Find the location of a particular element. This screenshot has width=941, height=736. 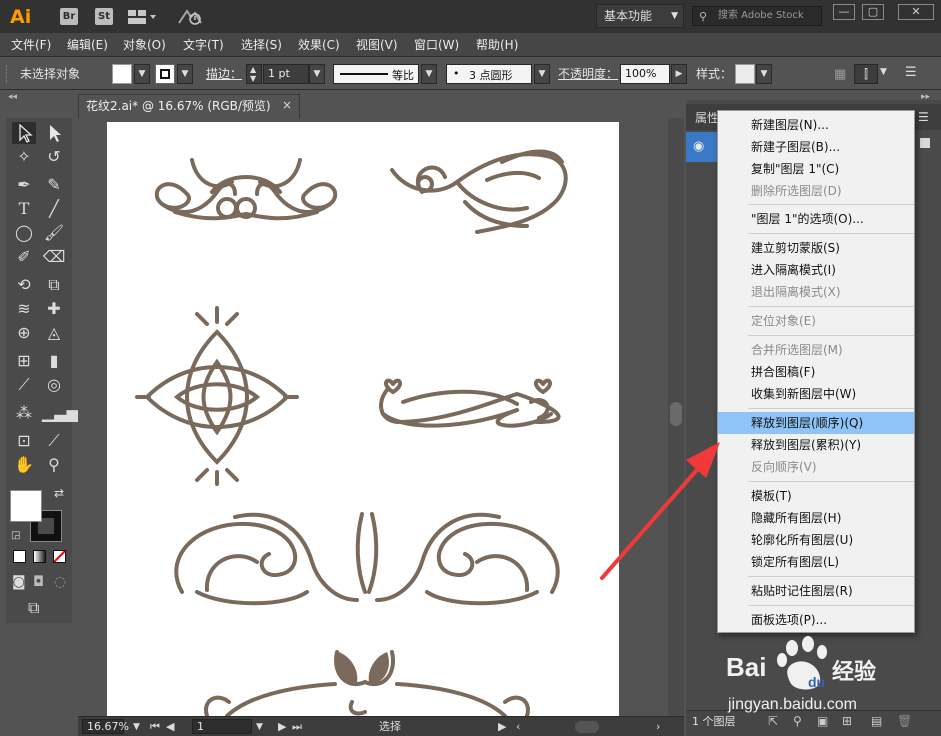

swap-fill-stroke-icon: ⇄ is located at coordinates (59, 493).